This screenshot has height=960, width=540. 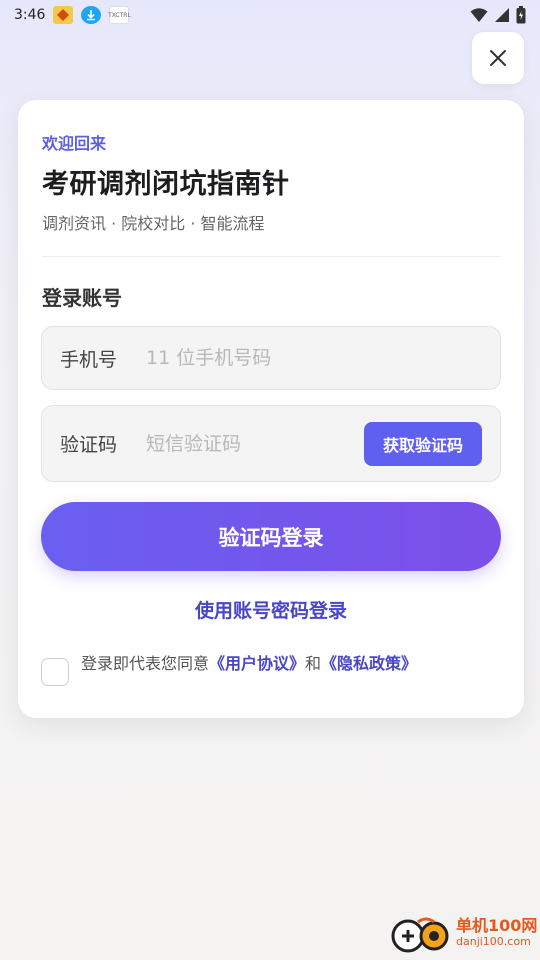 I want to click on phone-label: 手机号, so click(x=89, y=359).